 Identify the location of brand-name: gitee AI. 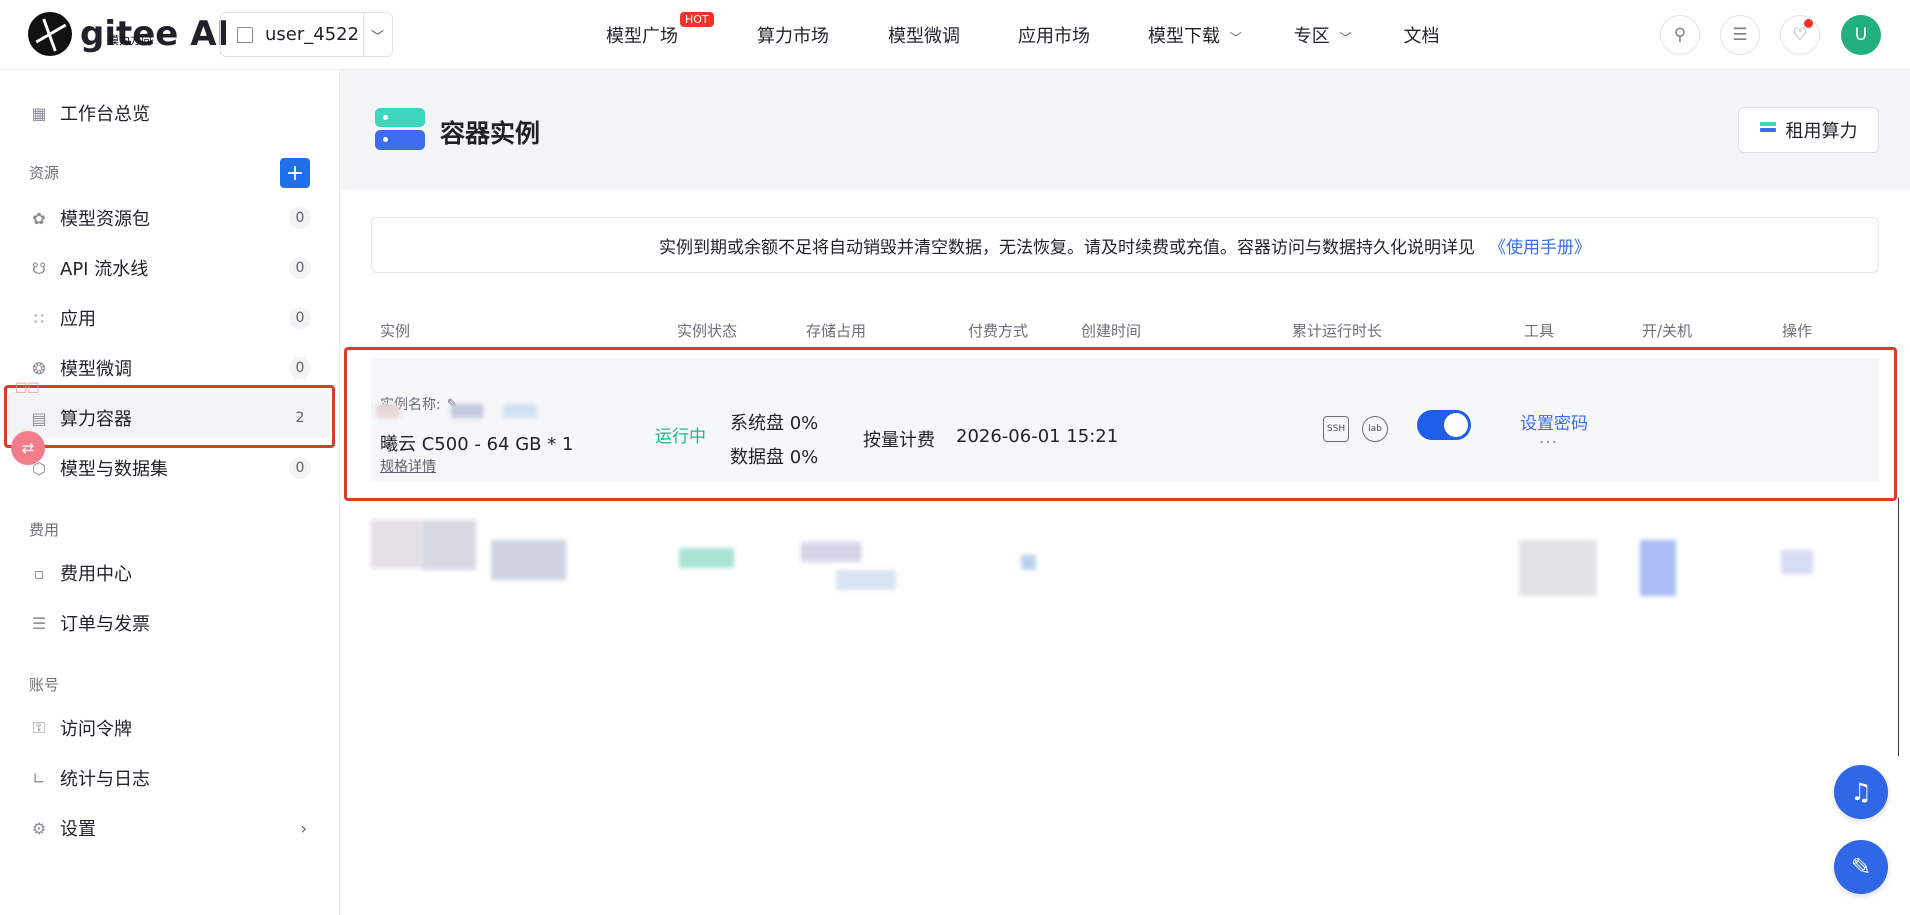
(155, 34).